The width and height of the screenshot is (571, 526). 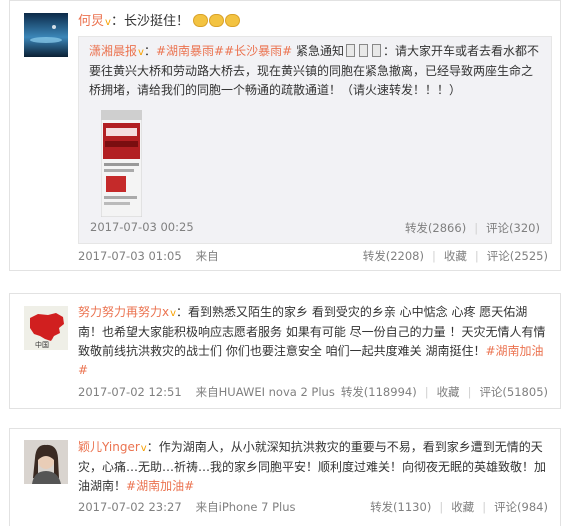 What do you see at coordinates (130, 392) in the screenshot?
I see `post-time: 2017-07-02 12:51` at bounding box center [130, 392].